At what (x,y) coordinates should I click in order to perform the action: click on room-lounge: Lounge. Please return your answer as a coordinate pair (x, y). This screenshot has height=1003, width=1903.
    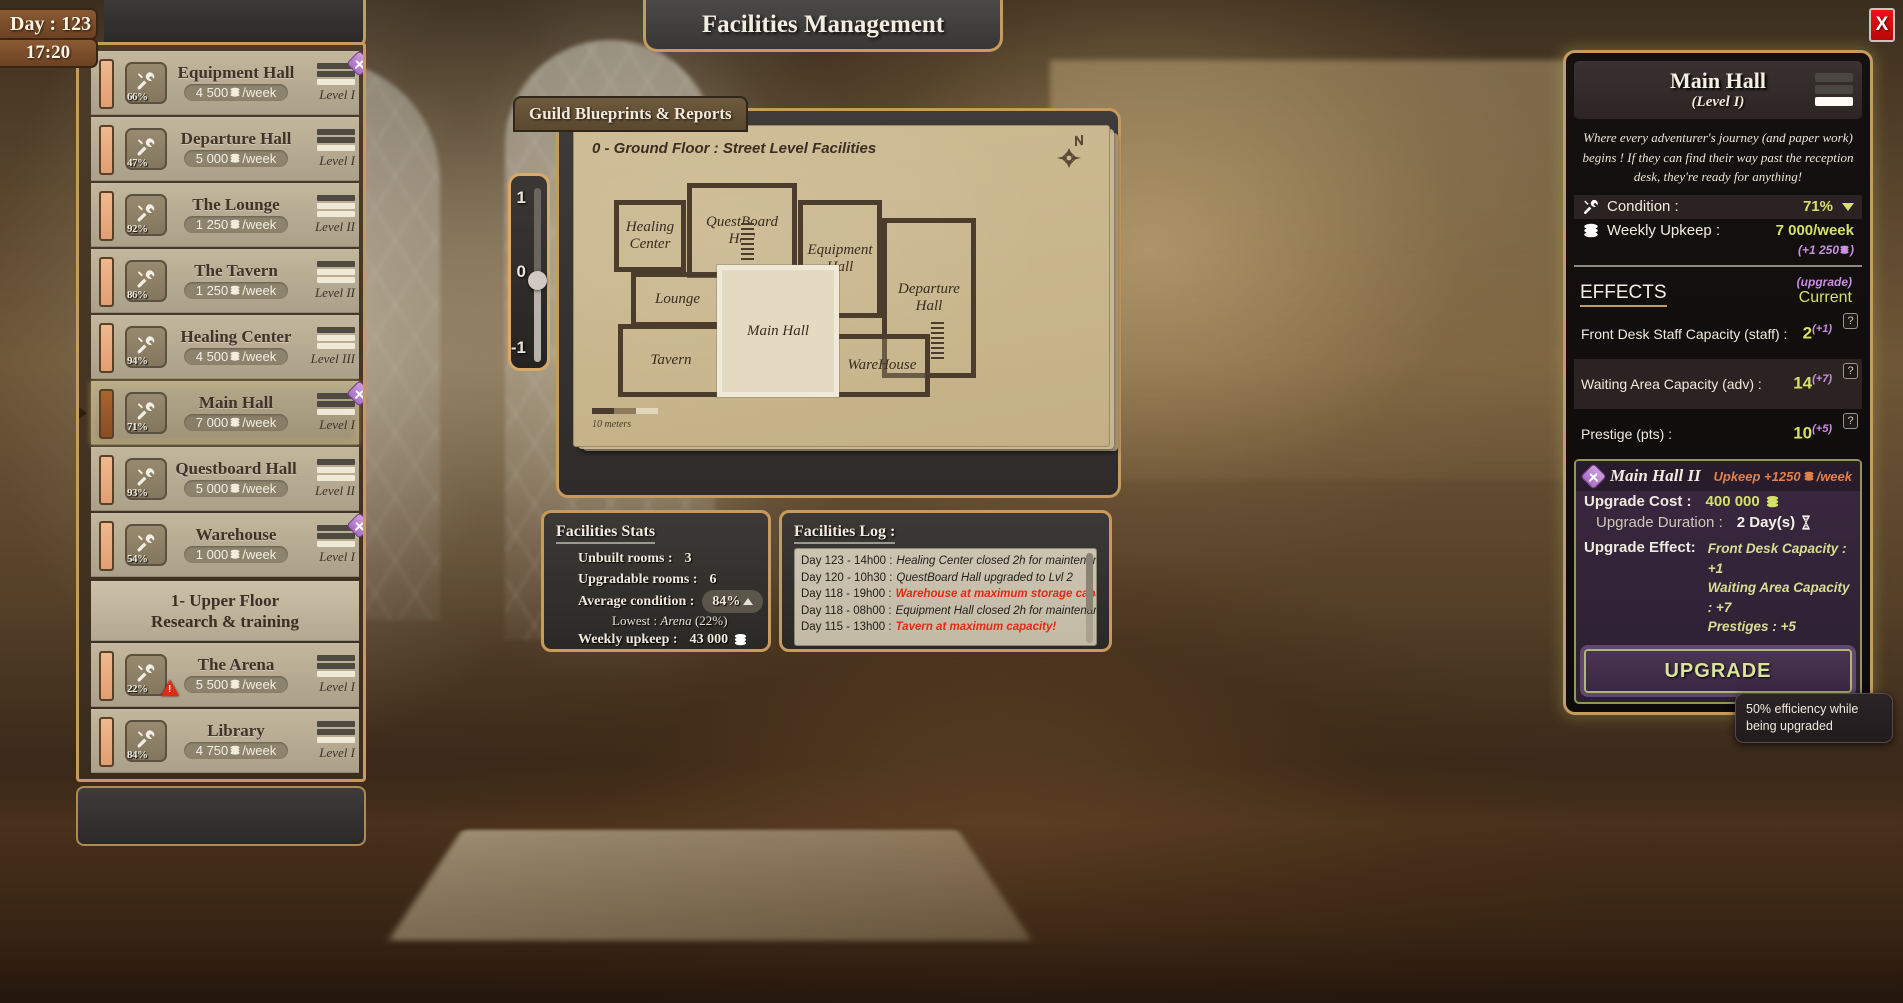
    Looking at the image, I should click on (677, 299).